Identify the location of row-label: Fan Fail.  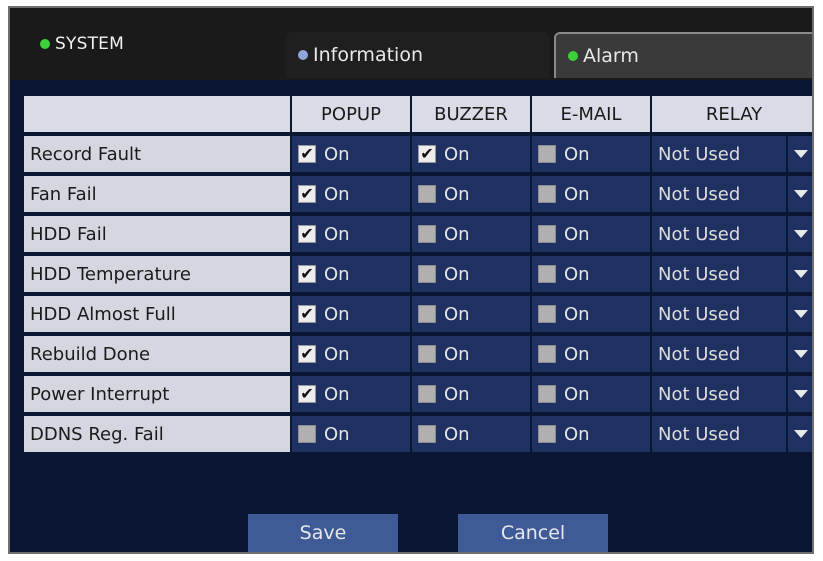
(157, 194).